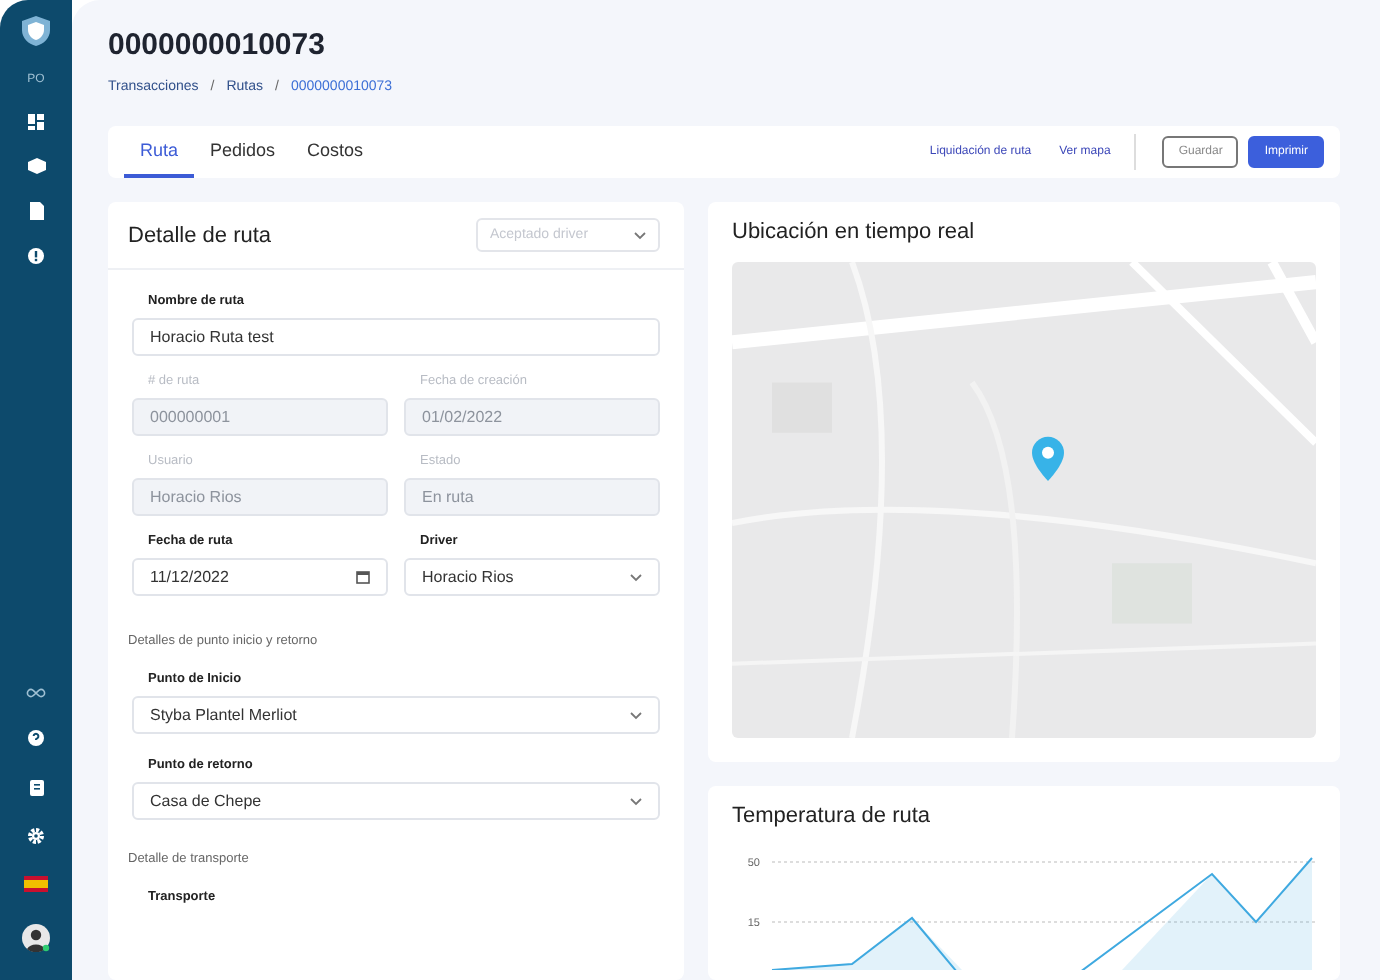 This screenshot has height=980, width=1380. What do you see at coordinates (260, 577) in the screenshot?
I see `date-field: 11/12/2022` at bounding box center [260, 577].